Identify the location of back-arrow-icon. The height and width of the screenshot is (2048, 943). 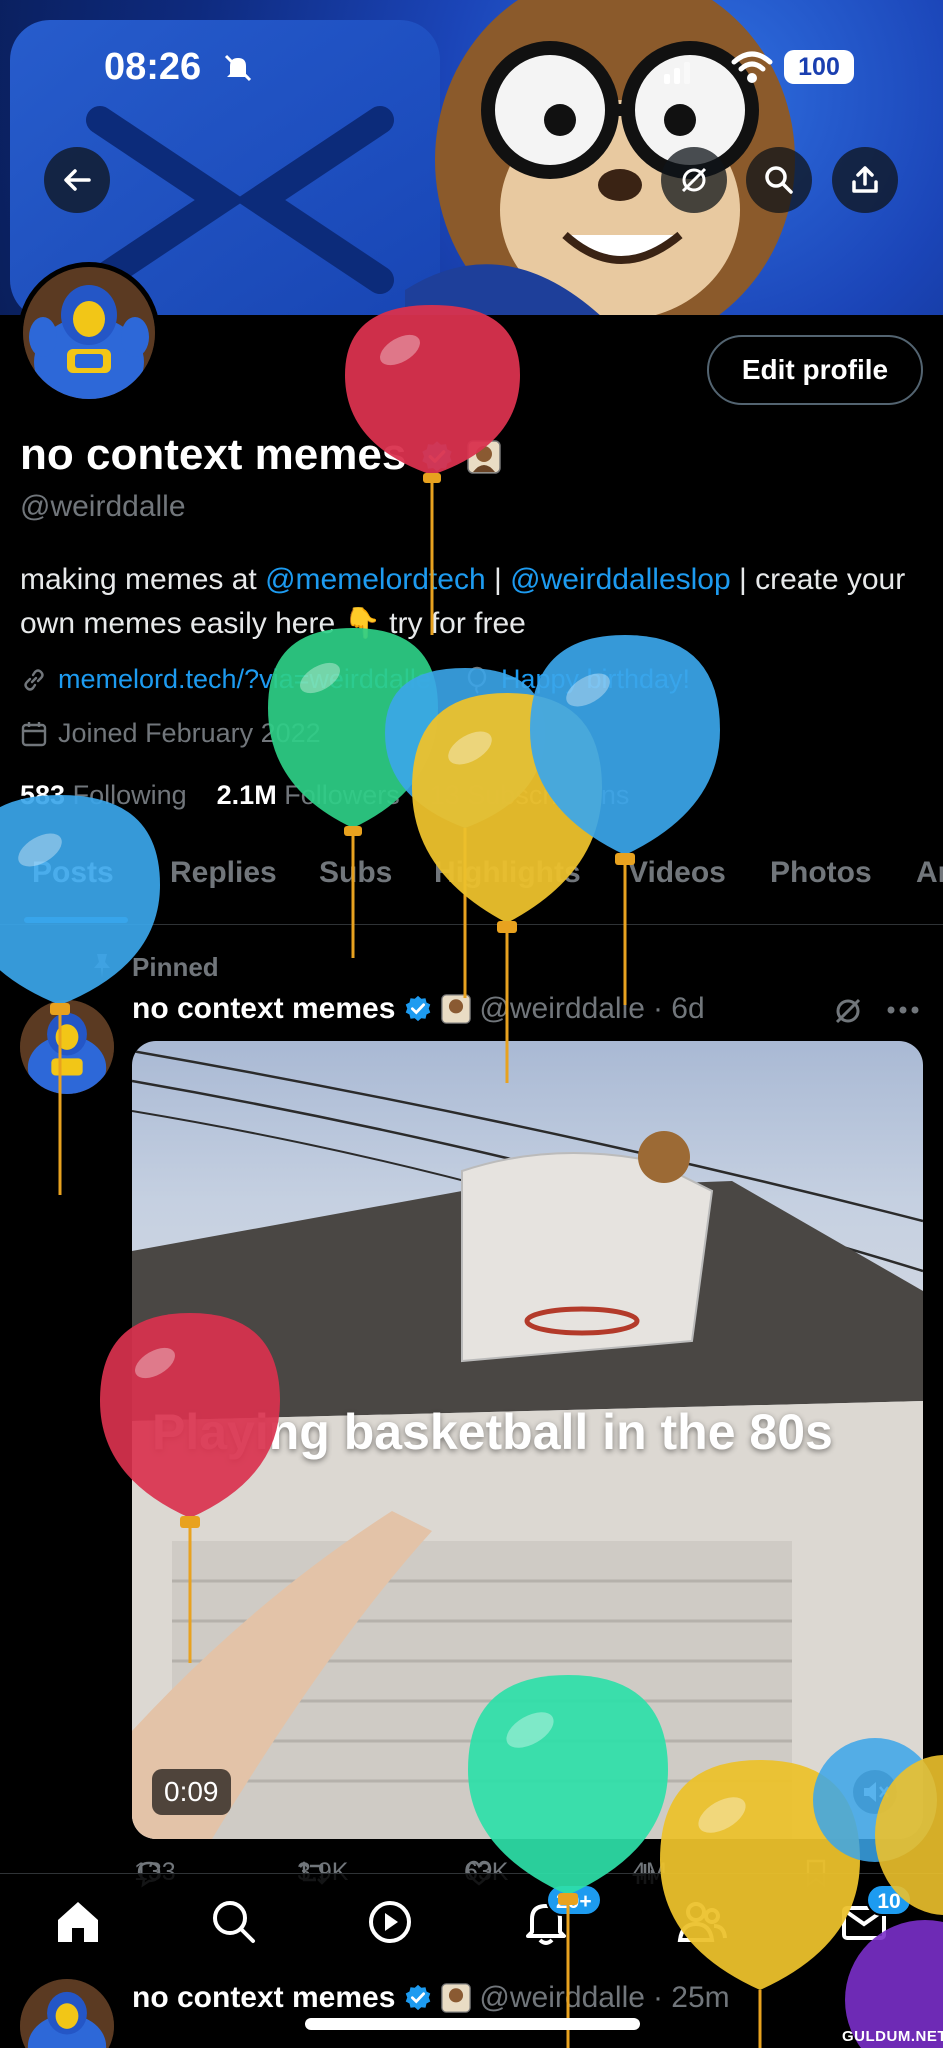
(77, 180).